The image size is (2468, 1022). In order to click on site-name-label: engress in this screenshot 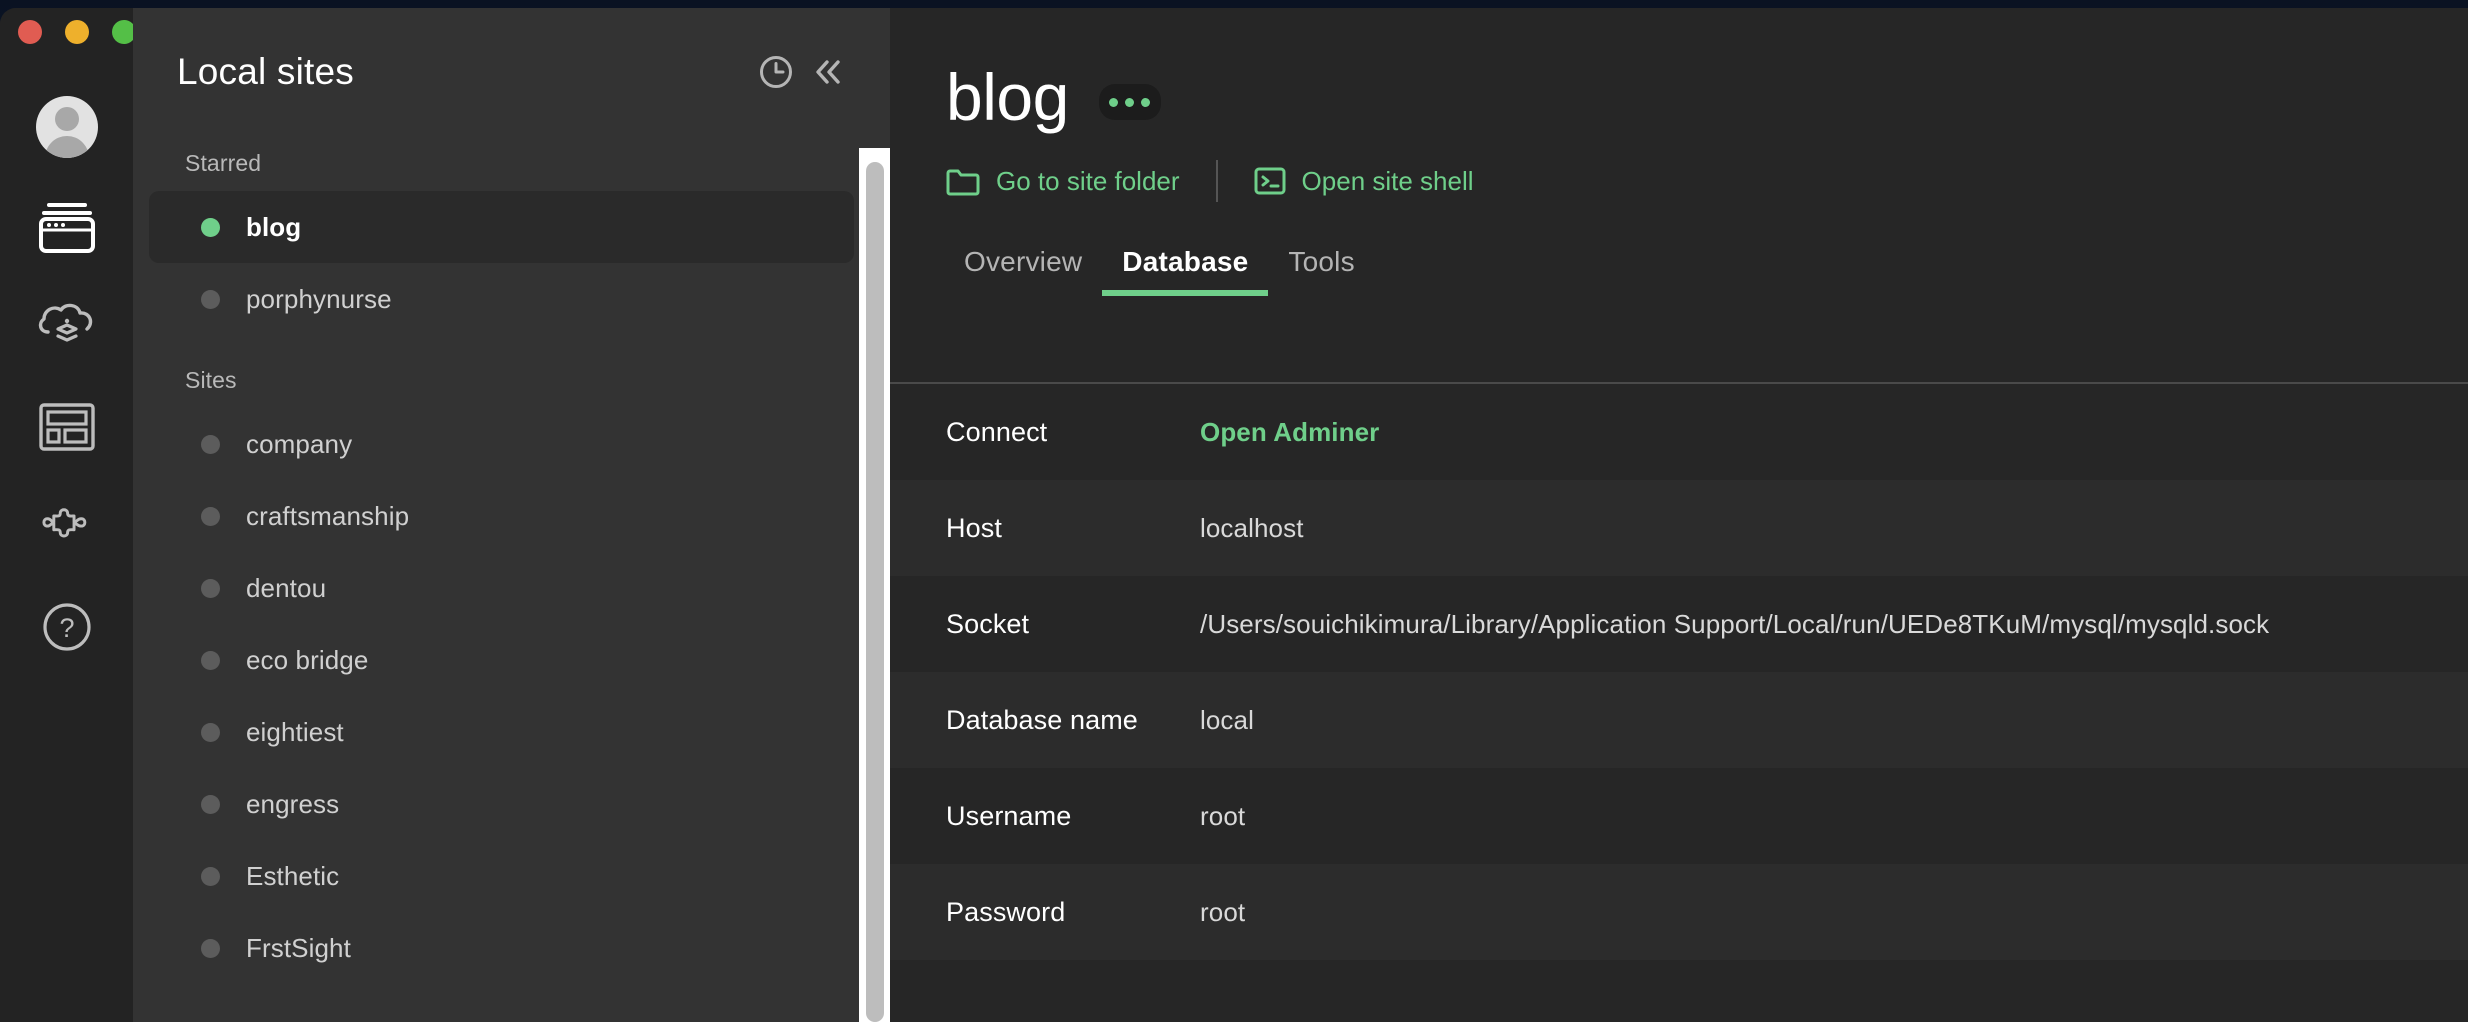, I will do `click(293, 803)`.